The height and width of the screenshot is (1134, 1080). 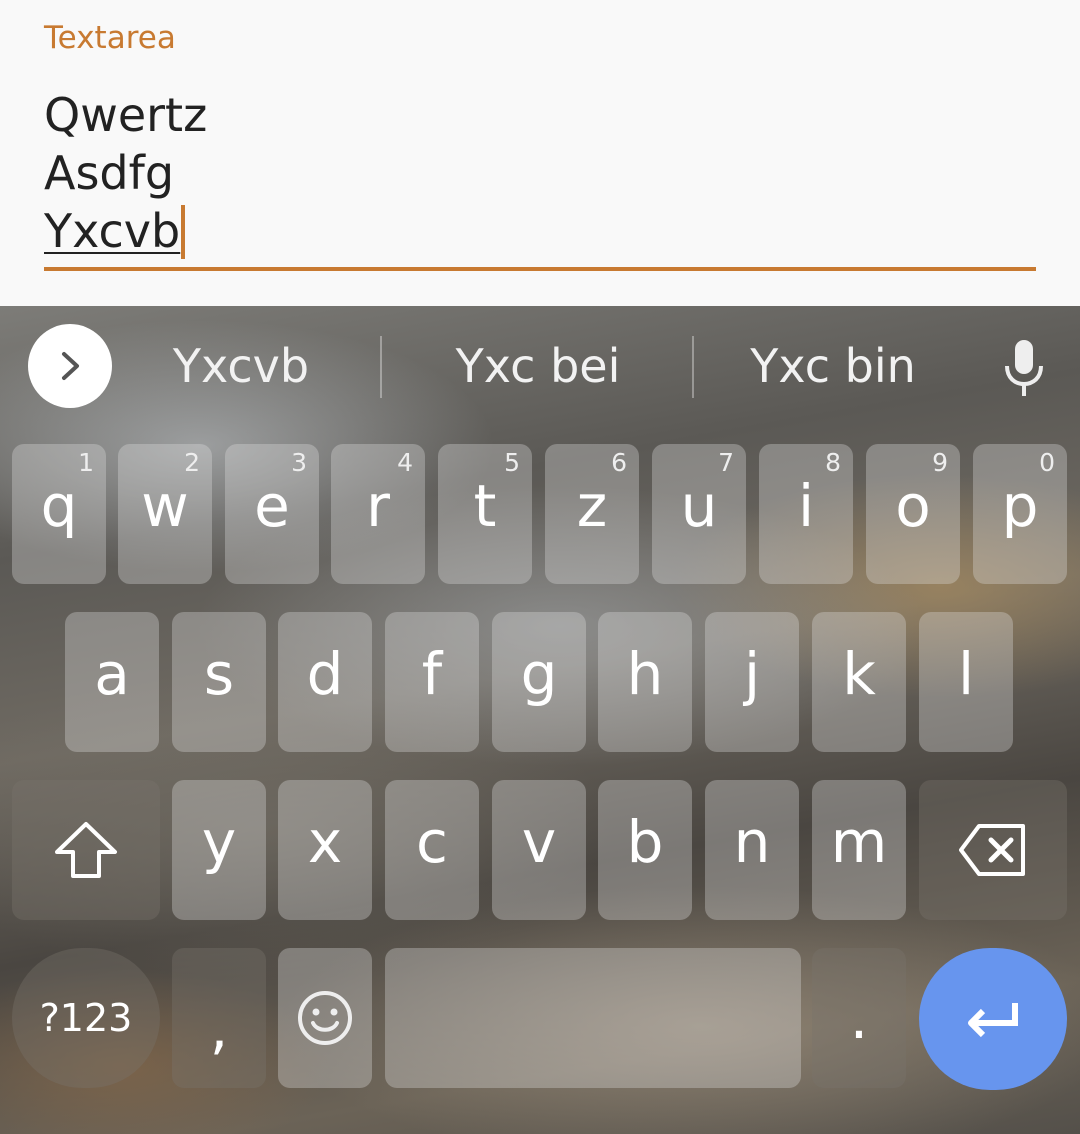 I want to click on key-label: a, so click(x=112, y=674).